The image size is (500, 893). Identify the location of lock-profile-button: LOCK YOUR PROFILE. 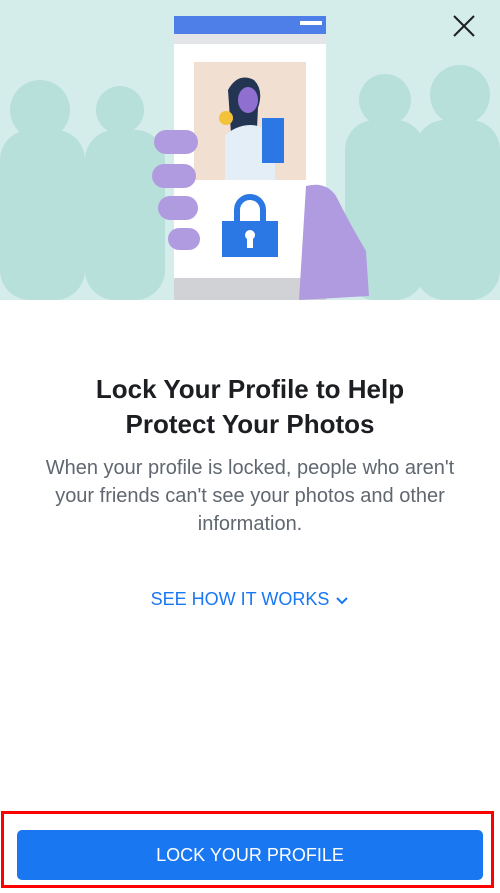
(250, 855).